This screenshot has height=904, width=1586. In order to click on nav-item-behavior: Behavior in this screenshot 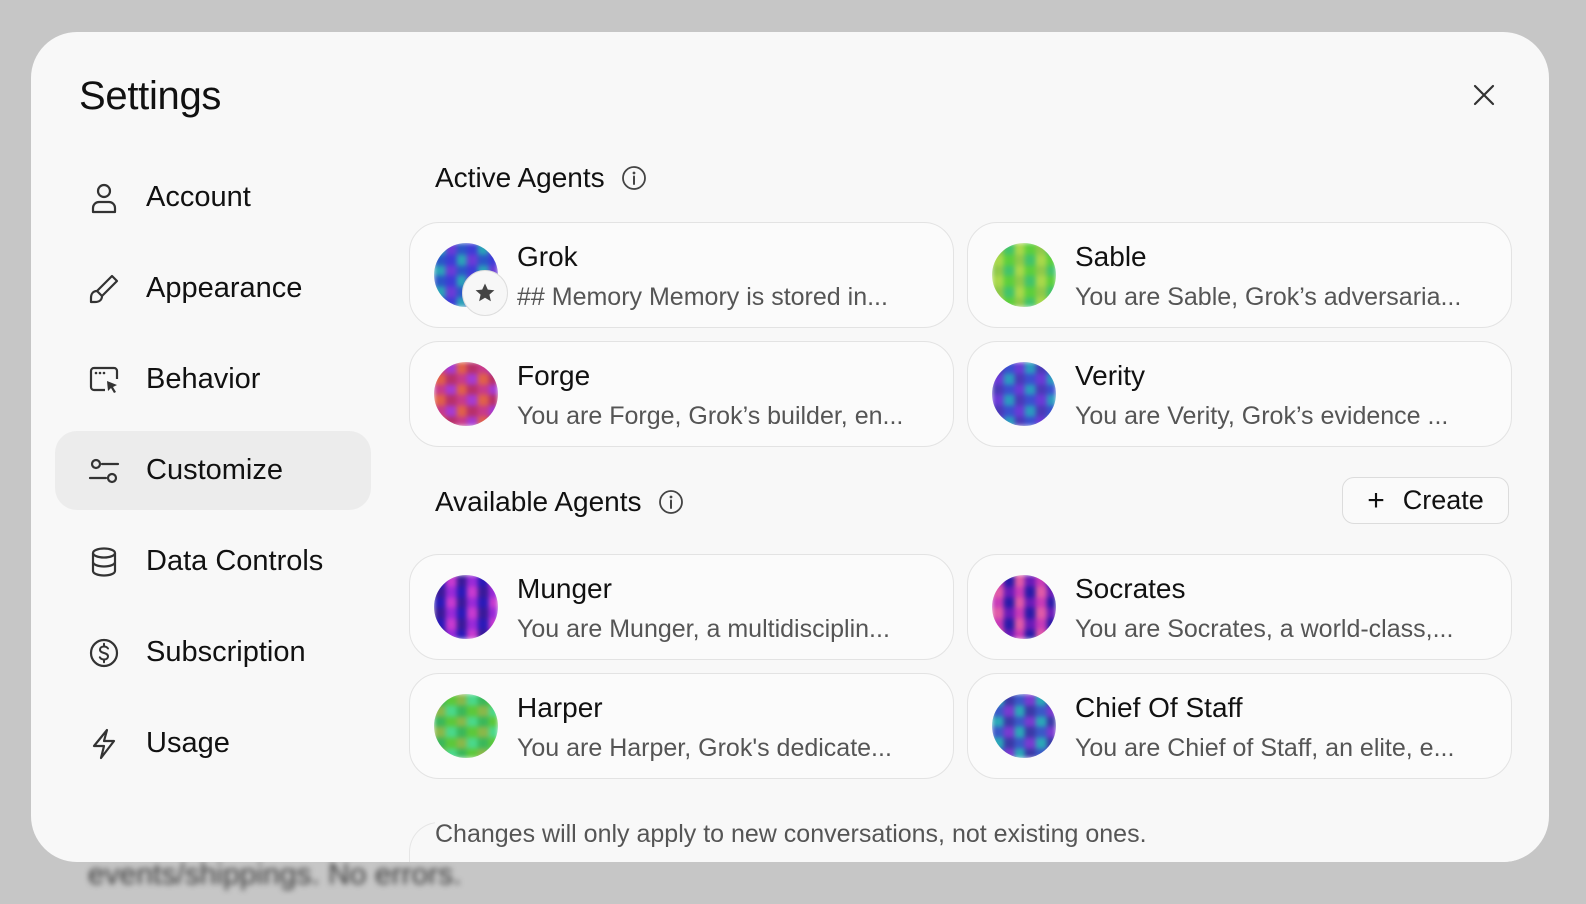, I will do `click(213, 379)`.